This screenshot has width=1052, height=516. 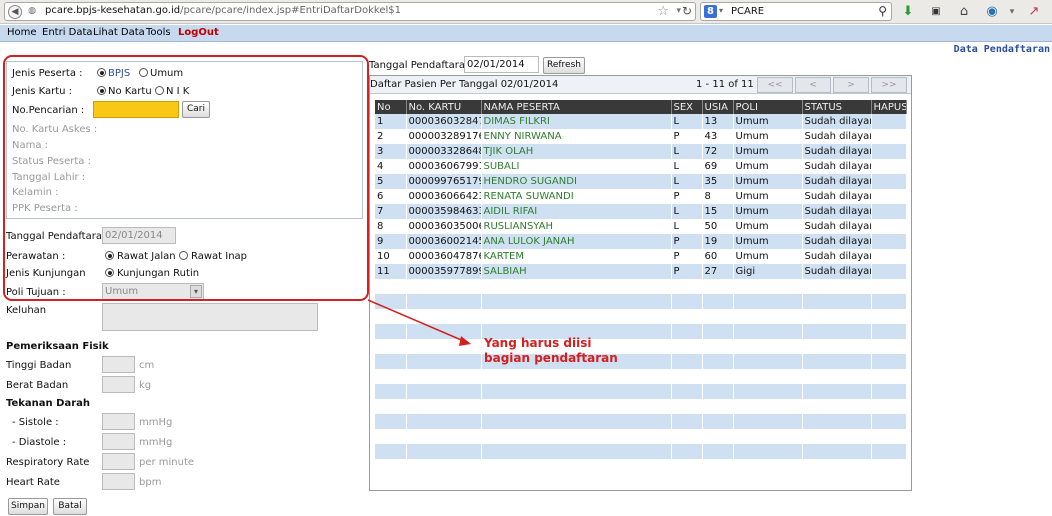 What do you see at coordinates (551, 358) in the screenshot?
I see `annotation-text-line2: bagian pendaftaran` at bounding box center [551, 358].